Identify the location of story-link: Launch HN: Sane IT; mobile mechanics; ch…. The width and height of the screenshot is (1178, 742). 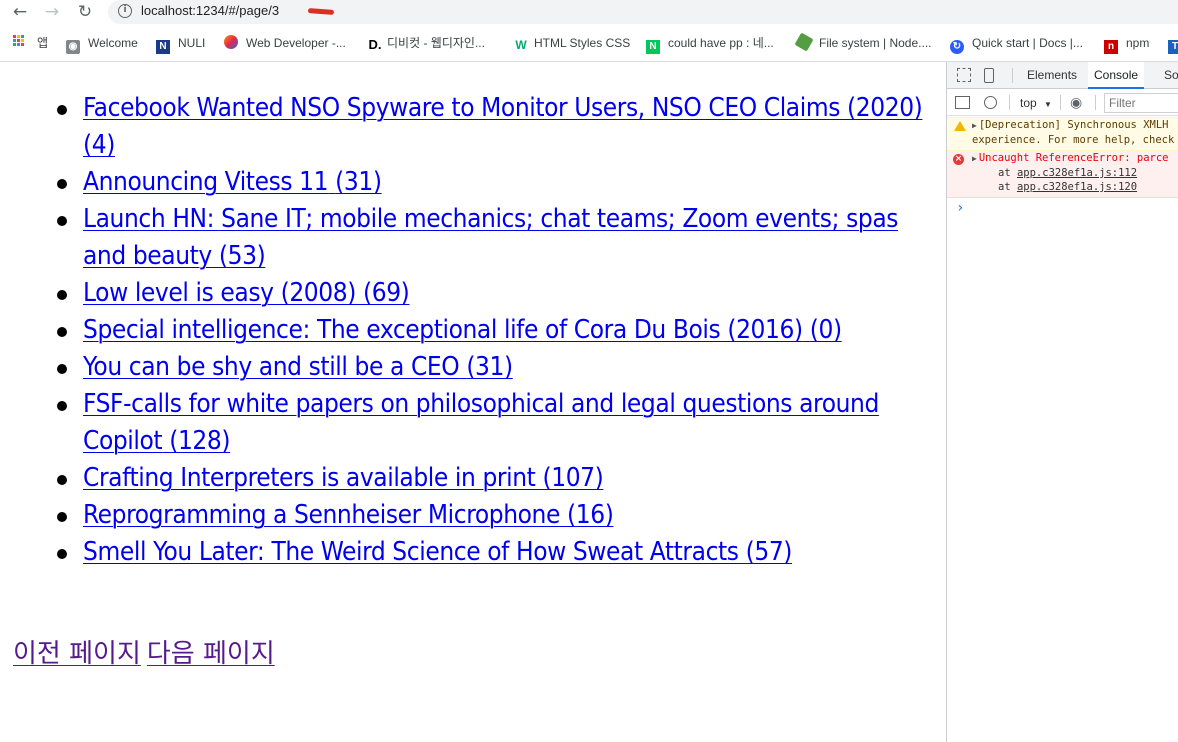
(490, 237).